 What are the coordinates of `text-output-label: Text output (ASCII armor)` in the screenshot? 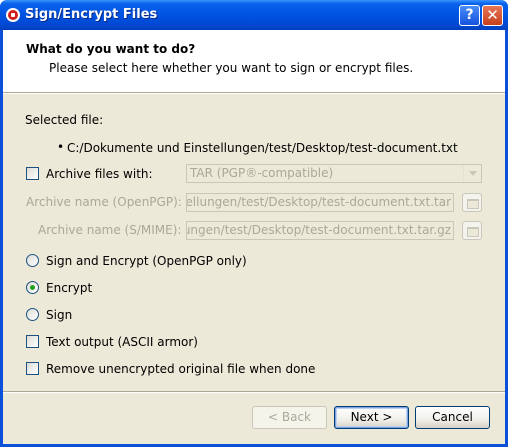 It's located at (122, 342).